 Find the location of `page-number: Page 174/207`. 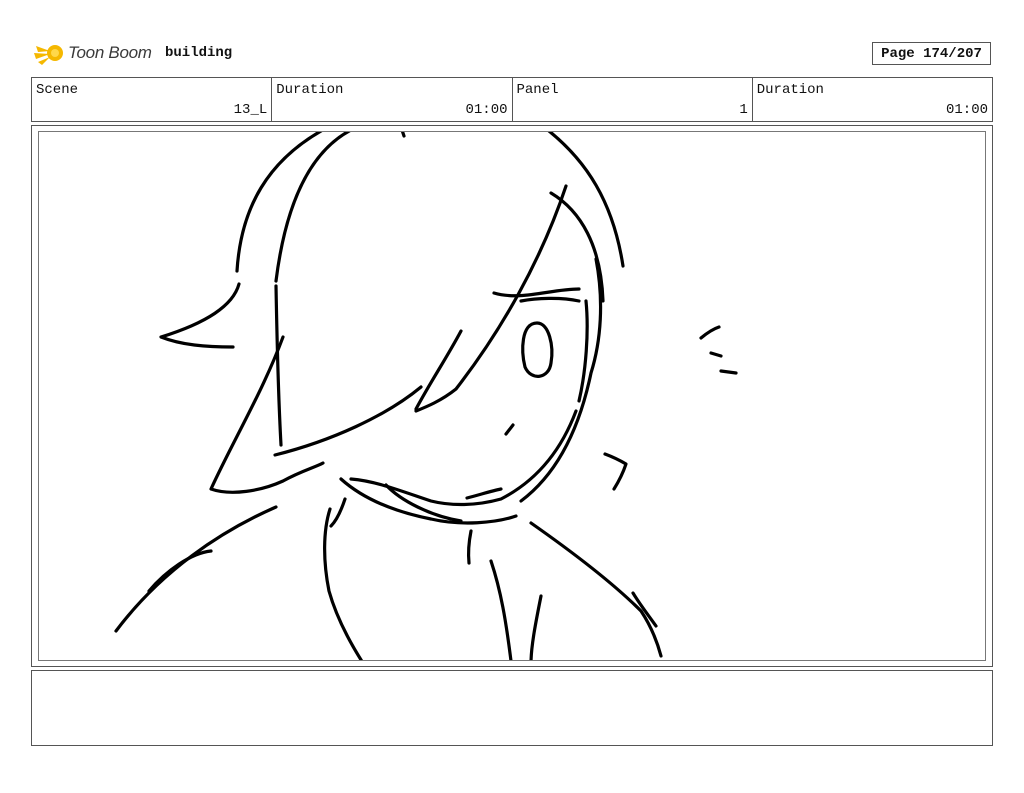

page-number: Page 174/207 is located at coordinates (931, 53).